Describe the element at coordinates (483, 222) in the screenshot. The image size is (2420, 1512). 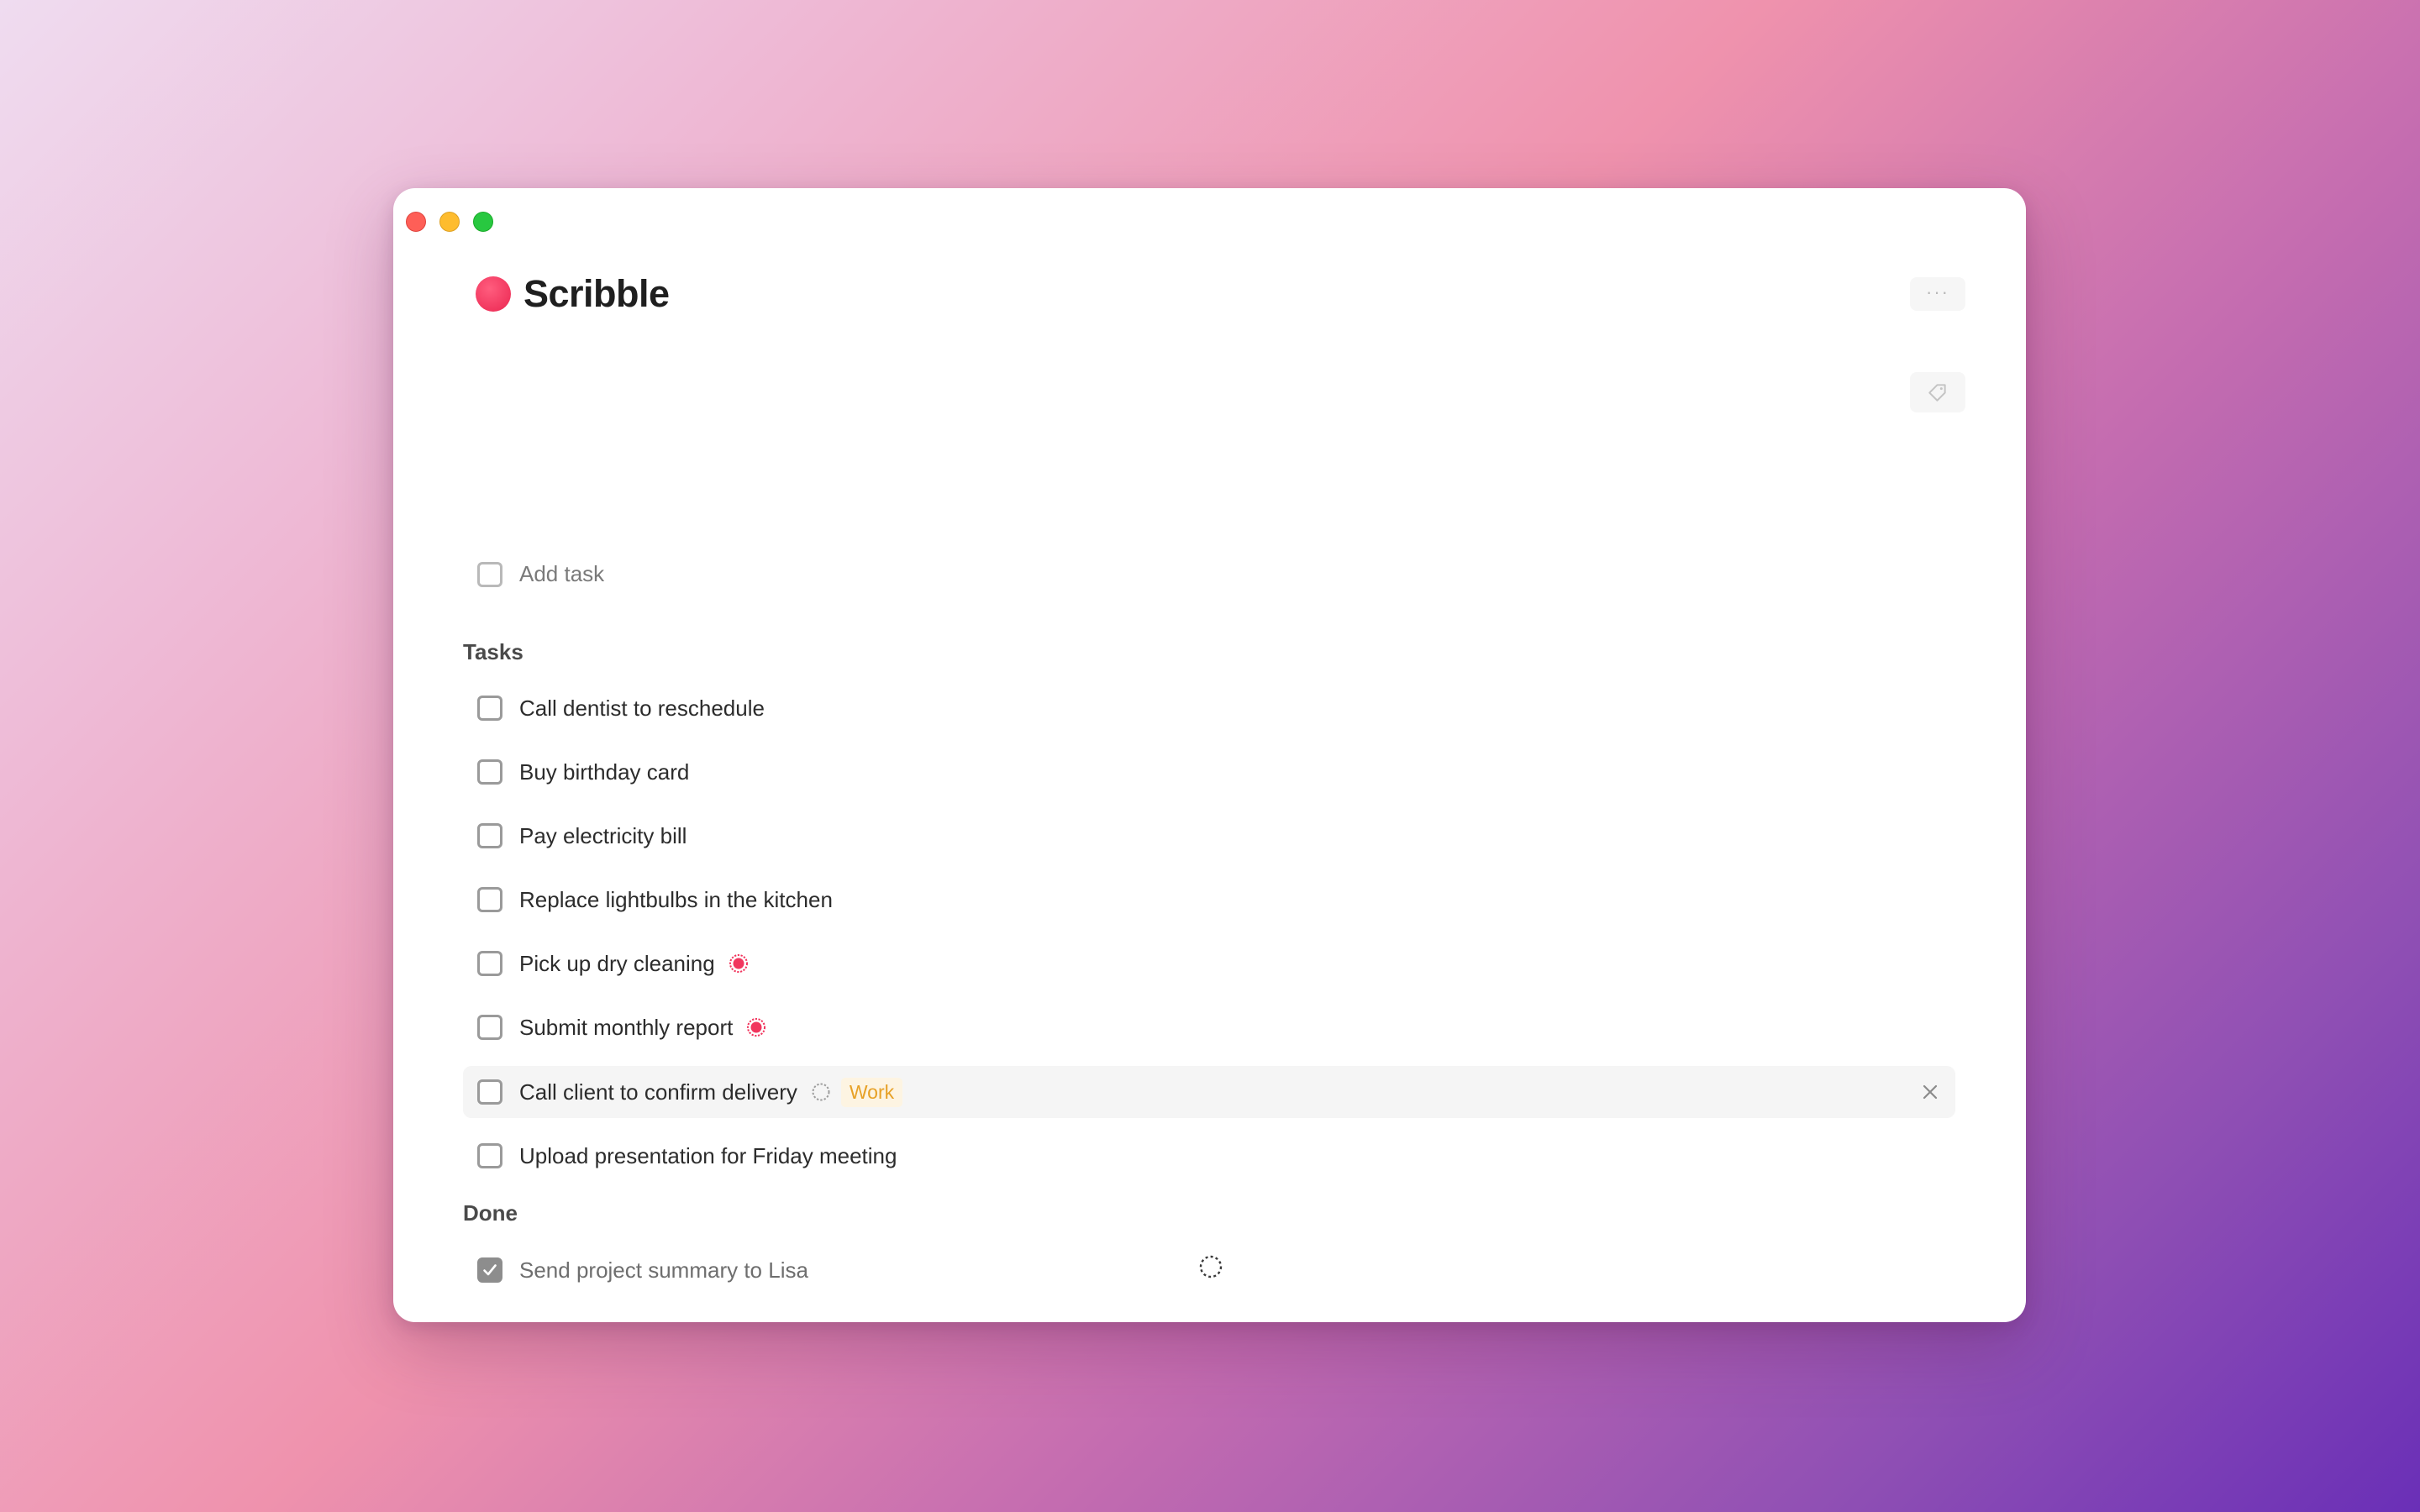
I see `maximize-window-button` at that location.